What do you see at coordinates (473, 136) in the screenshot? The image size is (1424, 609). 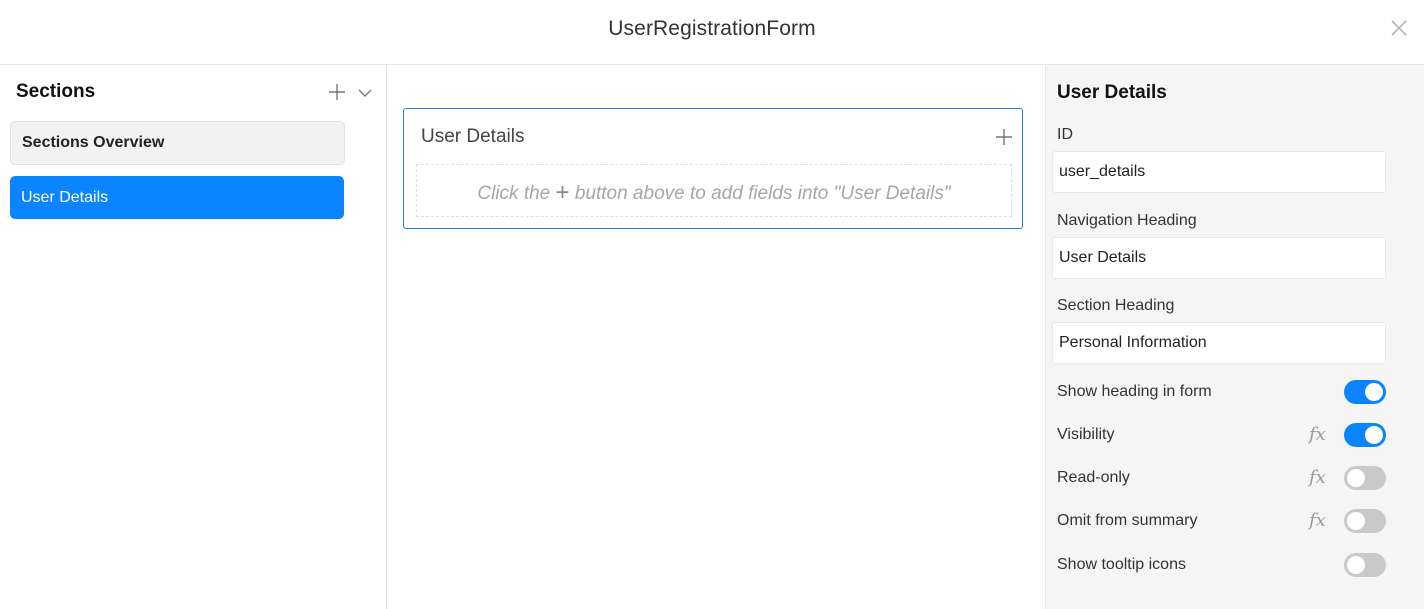 I see `section-card-title: User Details` at bounding box center [473, 136].